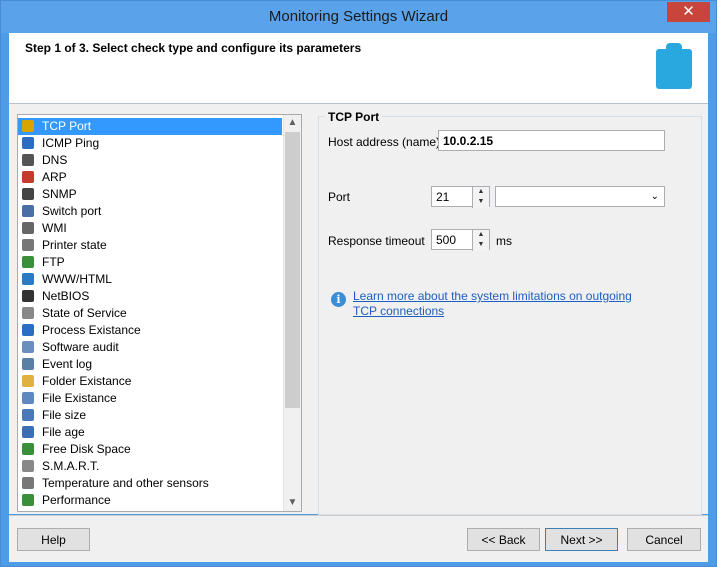 The width and height of the screenshot is (717, 567). I want to click on list-item: Software audit, so click(150, 347).